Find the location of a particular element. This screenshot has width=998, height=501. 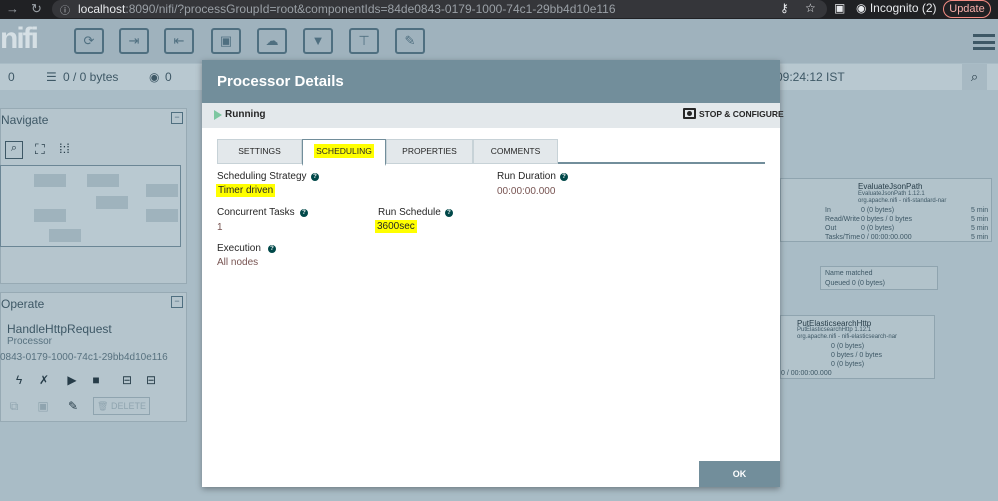

enable-icon: ϟ is located at coordinates (19, 380).